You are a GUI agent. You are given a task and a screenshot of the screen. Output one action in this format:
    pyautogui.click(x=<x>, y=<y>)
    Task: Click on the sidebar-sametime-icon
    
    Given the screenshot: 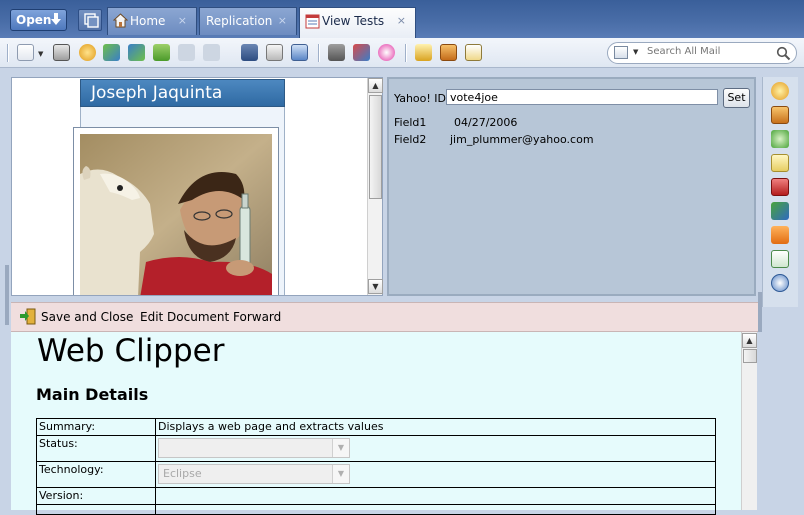 What is the action you would take?
    pyautogui.click(x=780, y=91)
    